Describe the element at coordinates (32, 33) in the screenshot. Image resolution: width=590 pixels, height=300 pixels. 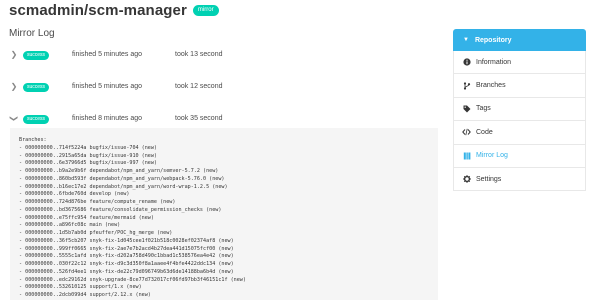
I see `page-subtitle: Mirror Log` at that location.